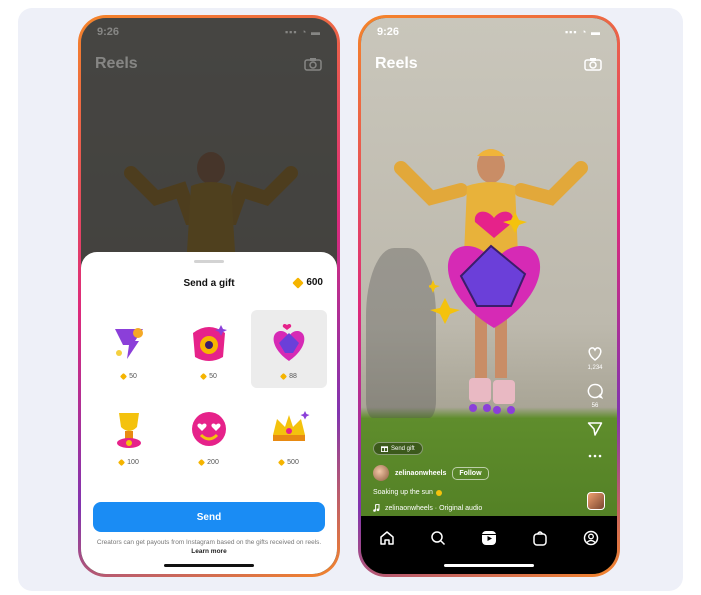 The image size is (701, 595). Describe the element at coordinates (129, 343) in the screenshot. I see `tornado-gift-icon` at that location.